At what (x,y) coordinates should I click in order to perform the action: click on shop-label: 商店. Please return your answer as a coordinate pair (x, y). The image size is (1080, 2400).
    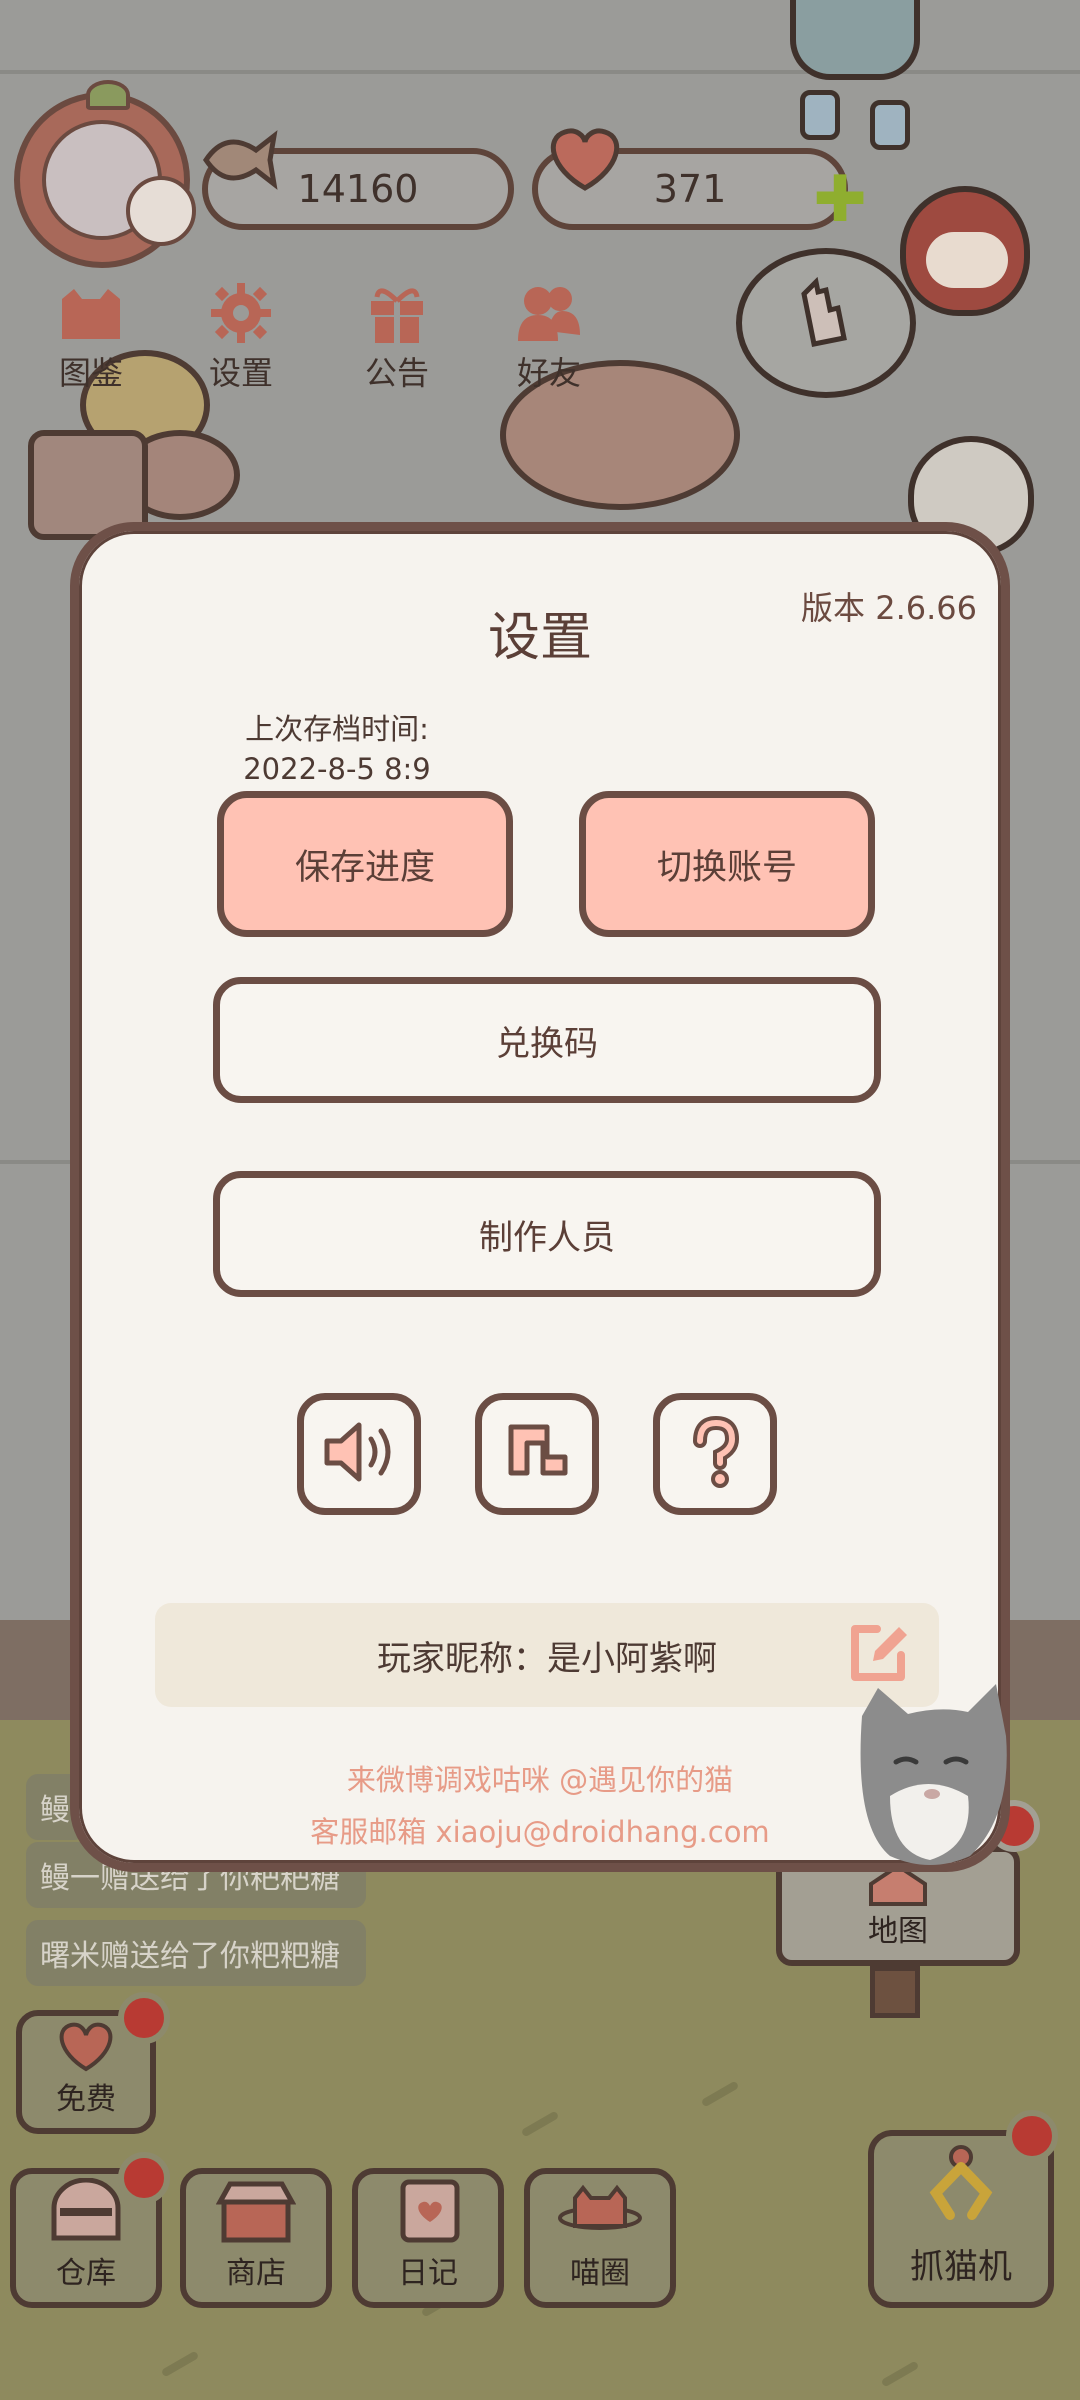
    Looking at the image, I should click on (256, 2273).